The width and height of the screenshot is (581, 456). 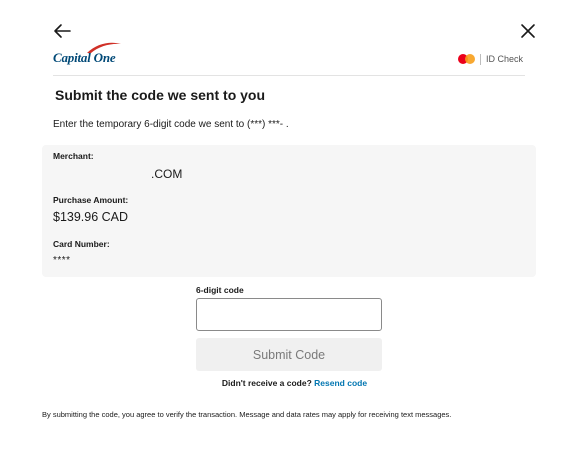 What do you see at coordinates (480, 59) in the screenshot?
I see `badge-divider` at bounding box center [480, 59].